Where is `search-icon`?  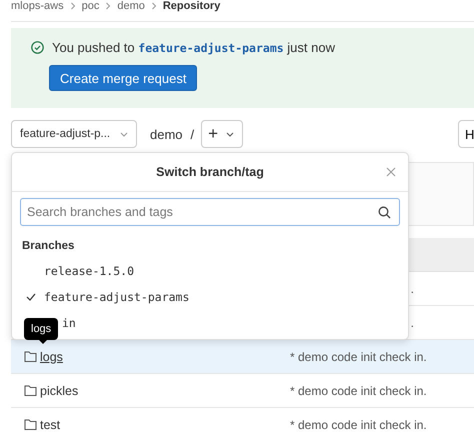 search-icon is located at coordinates (384, 212).